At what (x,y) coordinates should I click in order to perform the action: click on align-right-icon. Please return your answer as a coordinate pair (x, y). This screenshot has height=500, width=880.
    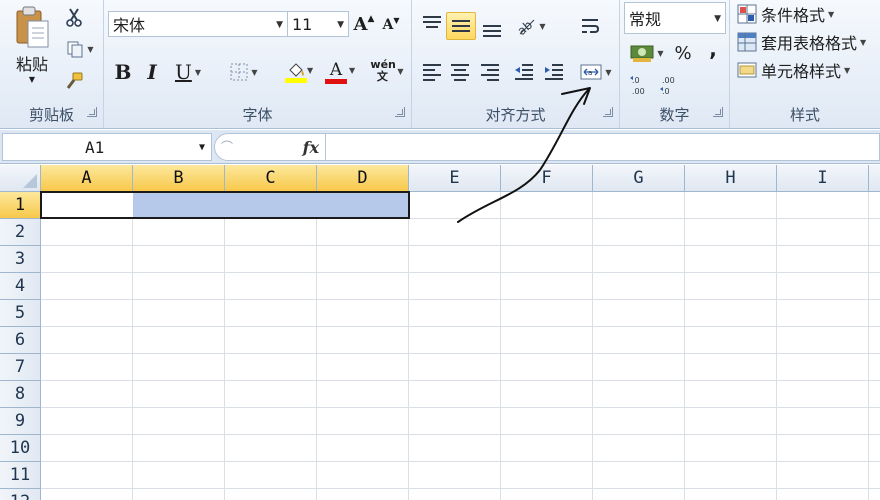
    Looking at the image, I should click on (490, 72).